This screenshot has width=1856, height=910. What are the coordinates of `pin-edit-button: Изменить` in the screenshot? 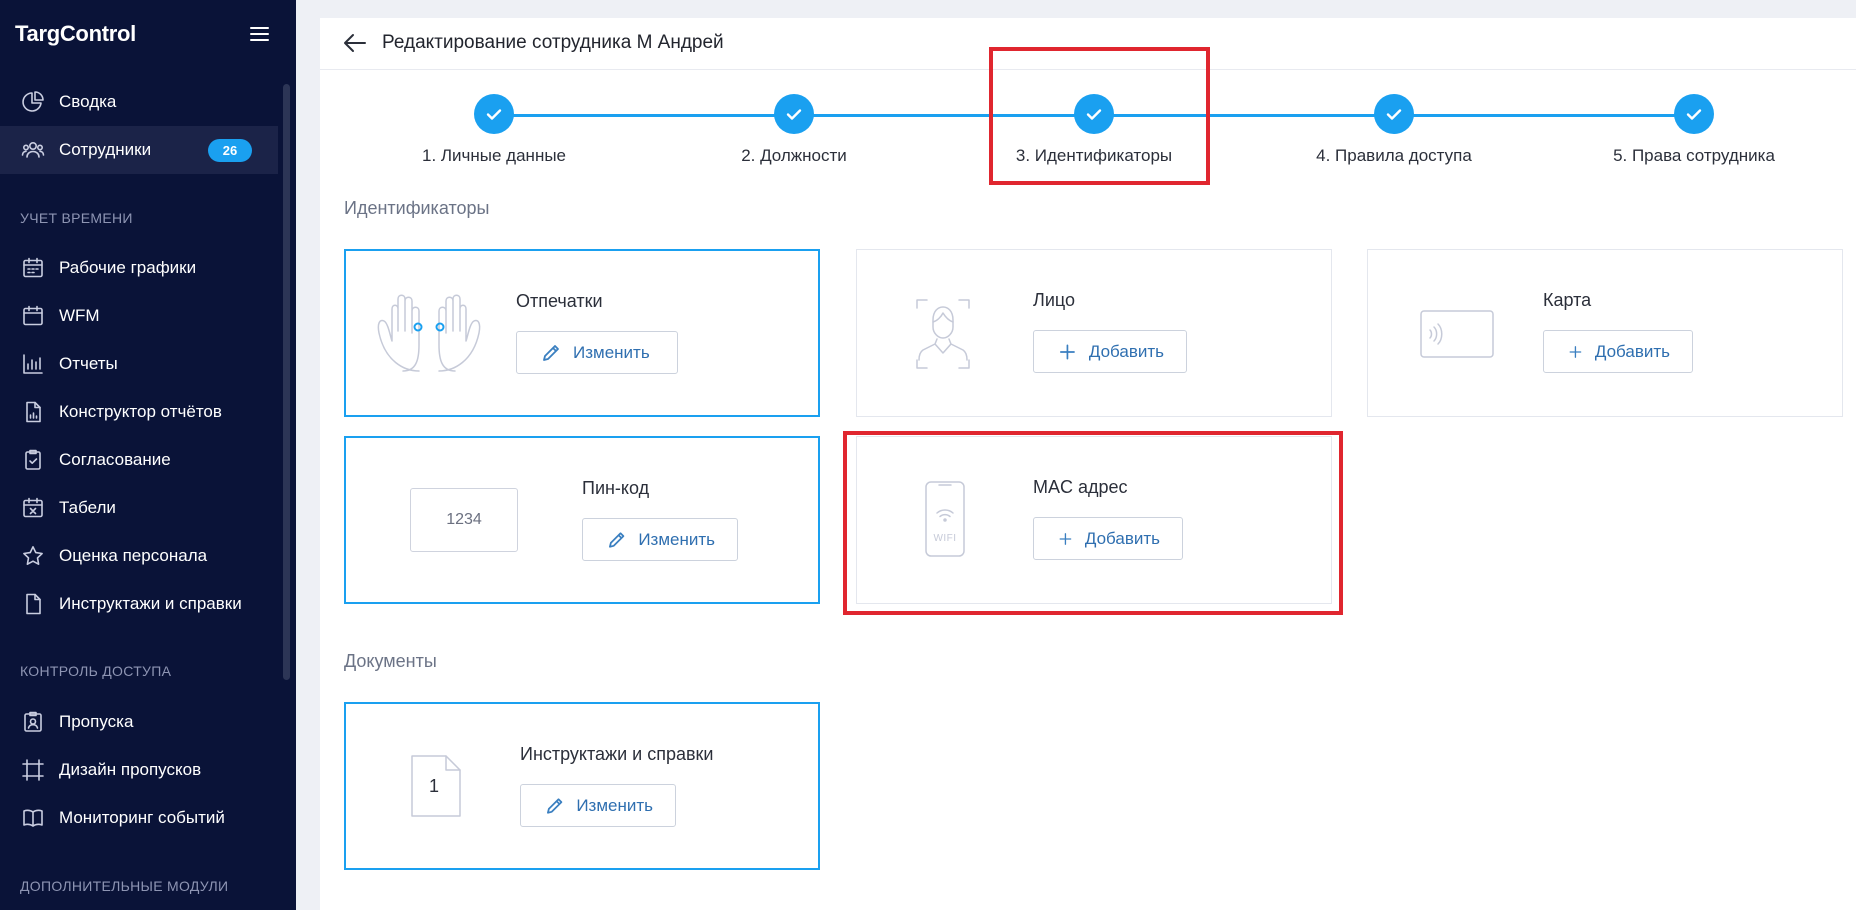 It's located at (660, 539).